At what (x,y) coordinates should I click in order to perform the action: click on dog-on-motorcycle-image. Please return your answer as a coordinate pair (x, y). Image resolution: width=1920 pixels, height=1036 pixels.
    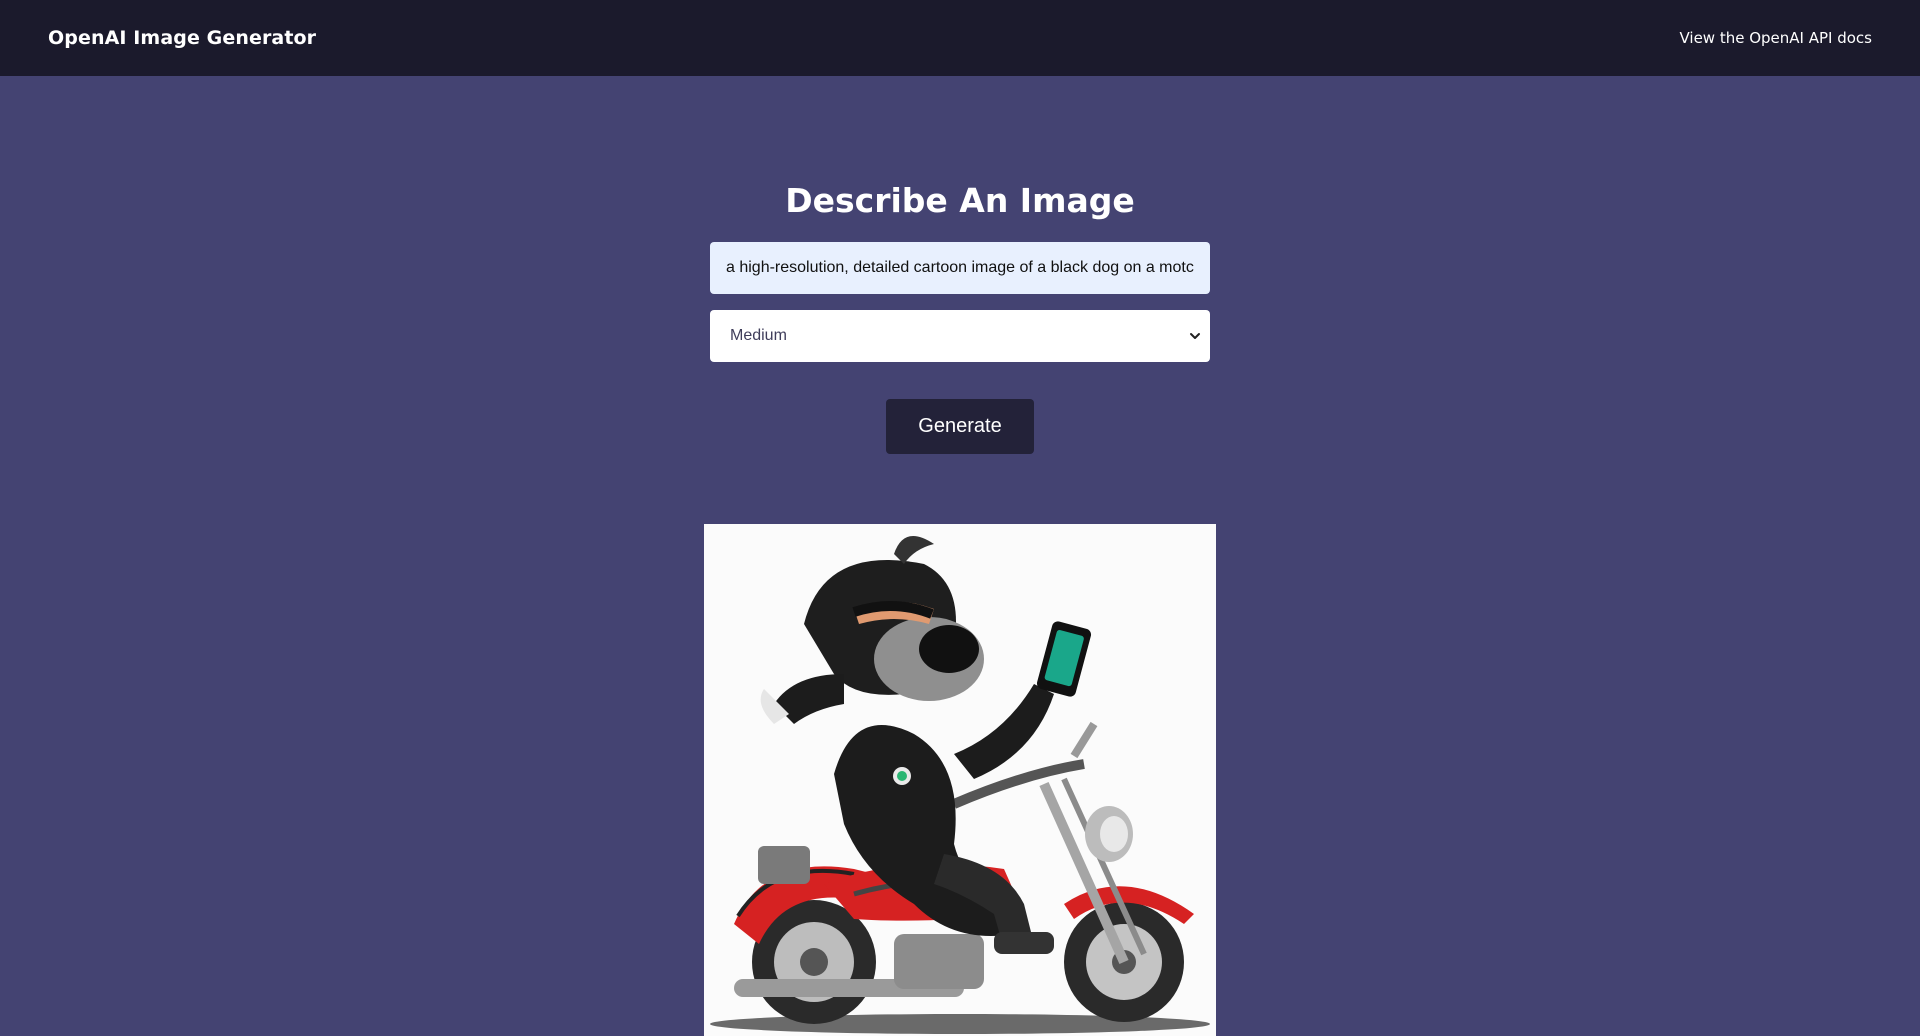
    Looking at the image, I should click on (960, 780).